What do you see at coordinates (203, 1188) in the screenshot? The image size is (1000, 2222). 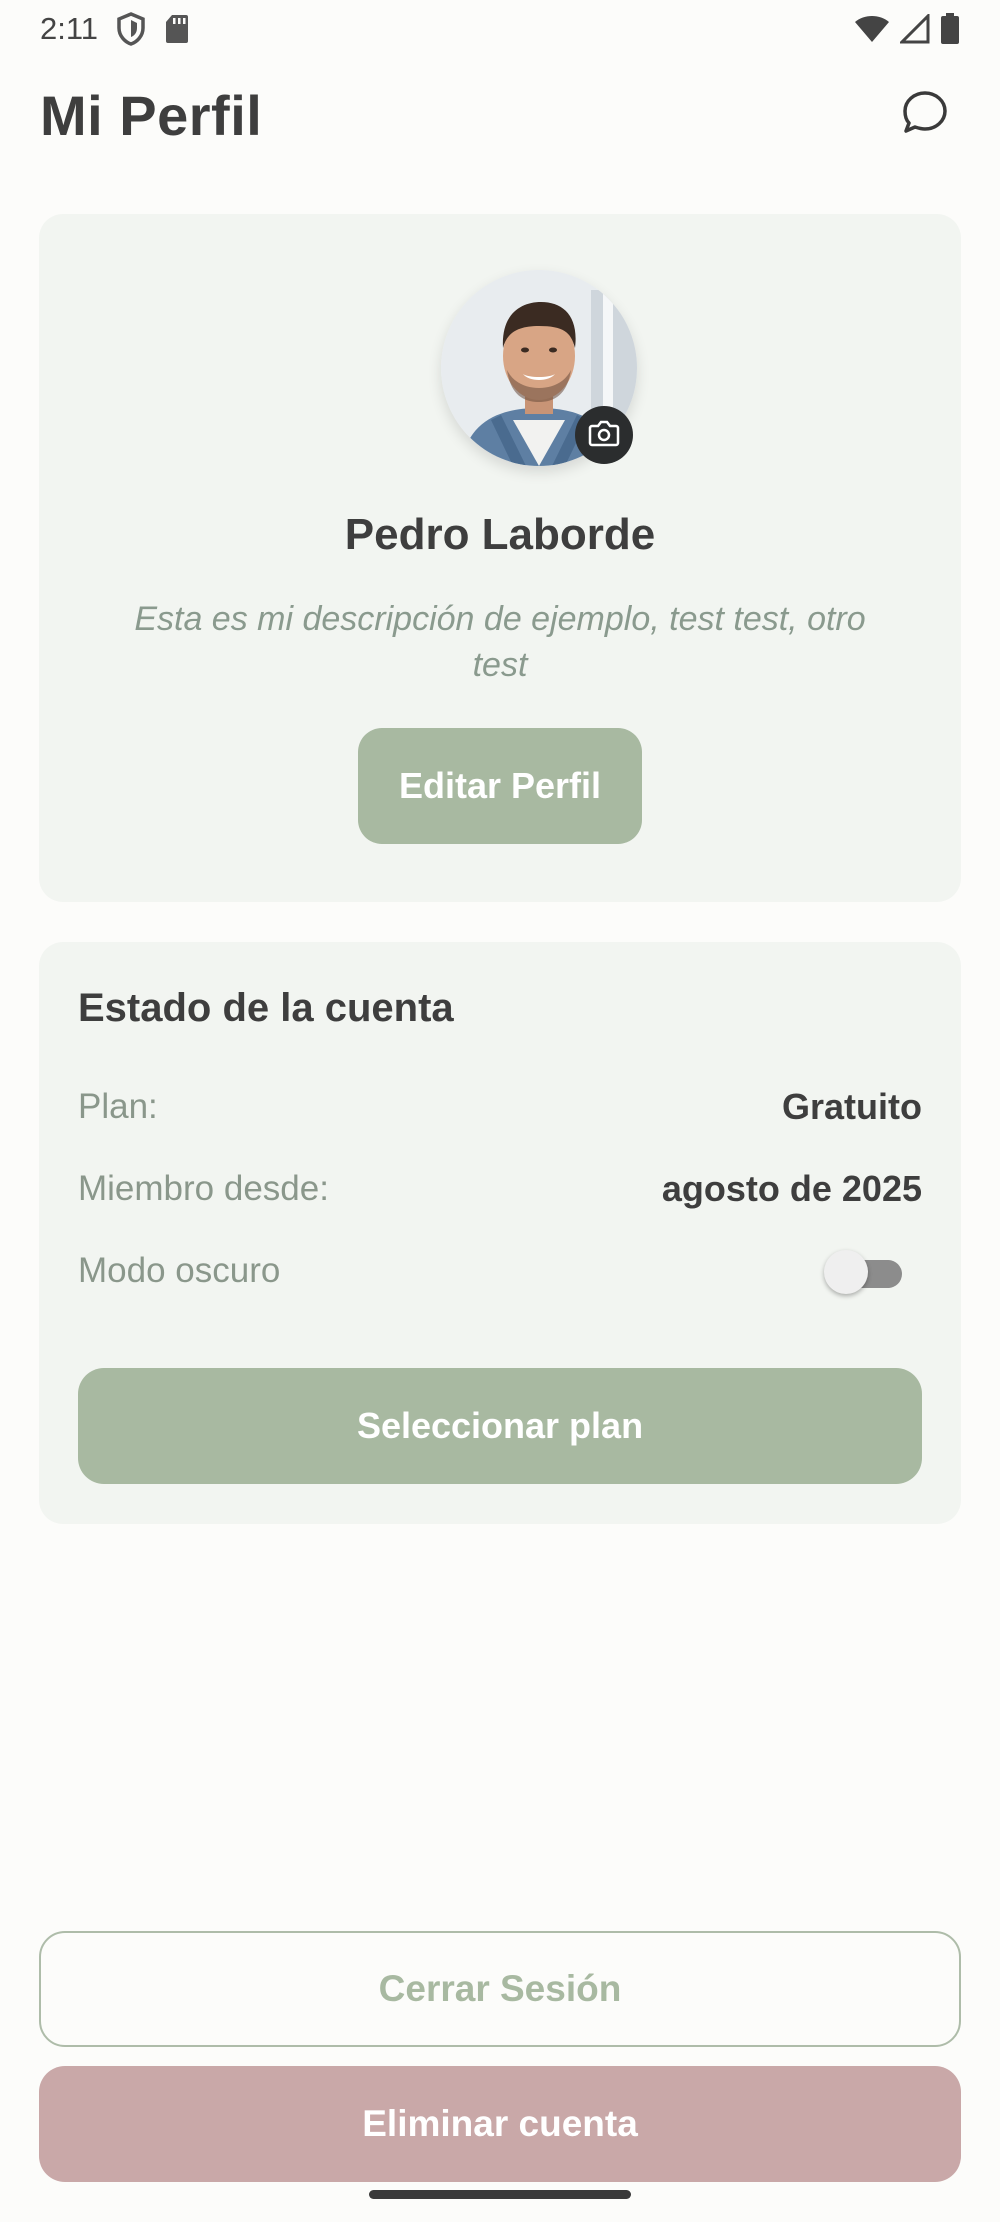 I see `member-since-label: Miembro desde:` at bounding box center [203, 1188].